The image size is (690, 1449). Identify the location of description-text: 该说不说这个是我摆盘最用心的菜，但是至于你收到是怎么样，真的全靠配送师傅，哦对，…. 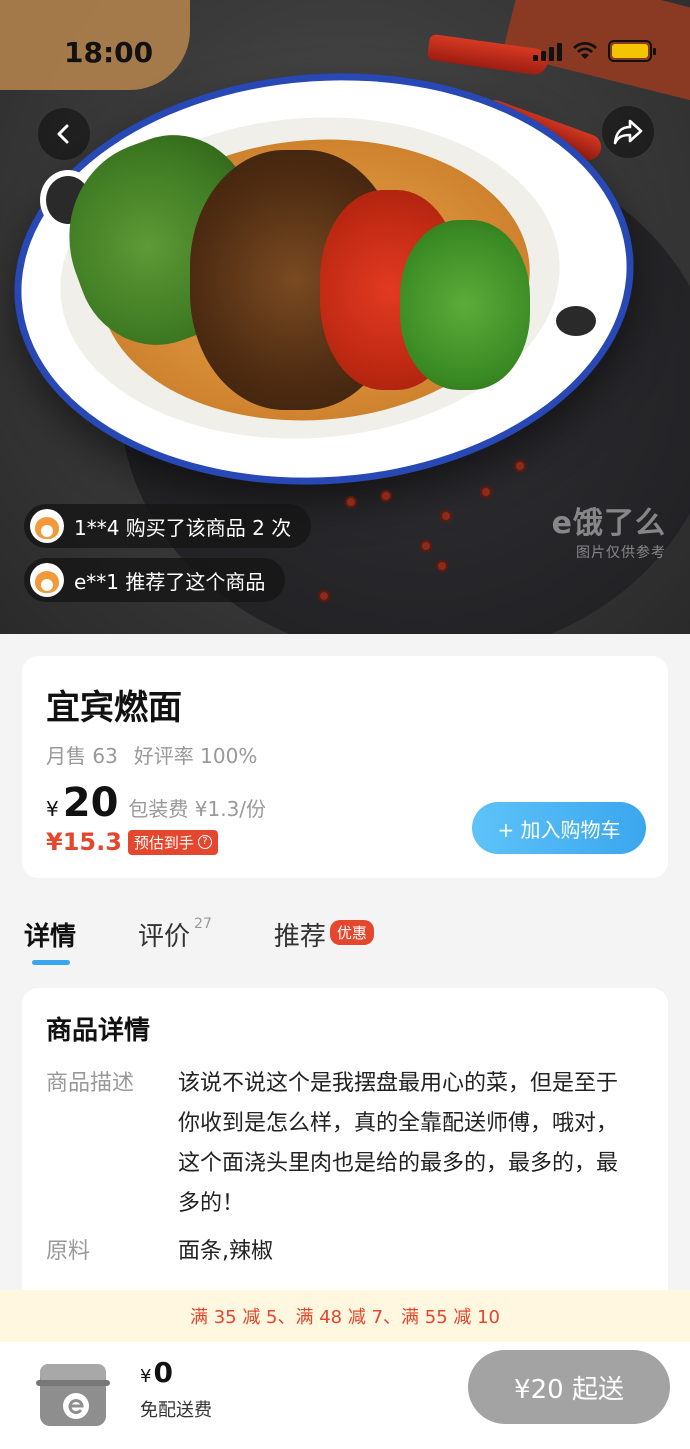
(398, 1143).